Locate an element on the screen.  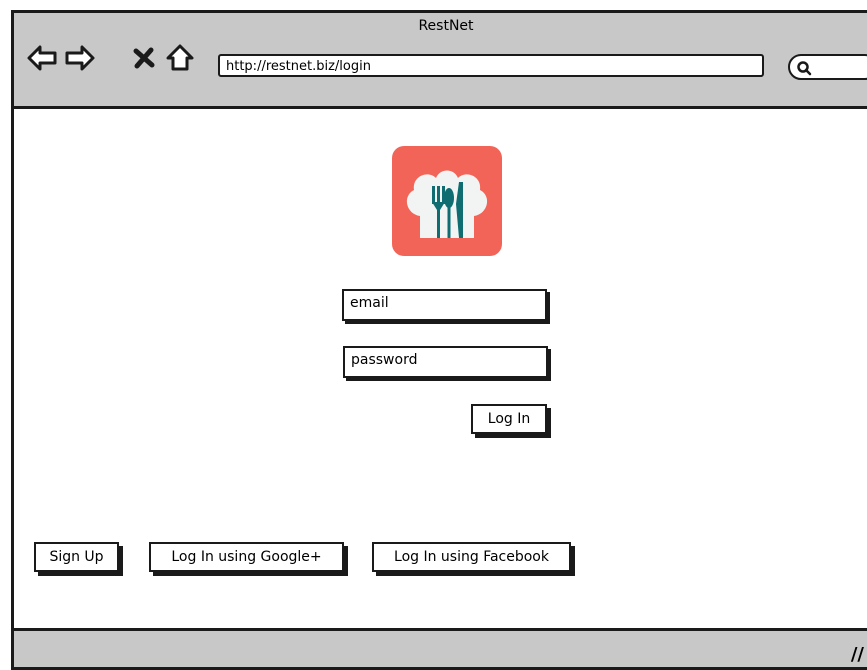
search-field is located at coordinates (827, 67).